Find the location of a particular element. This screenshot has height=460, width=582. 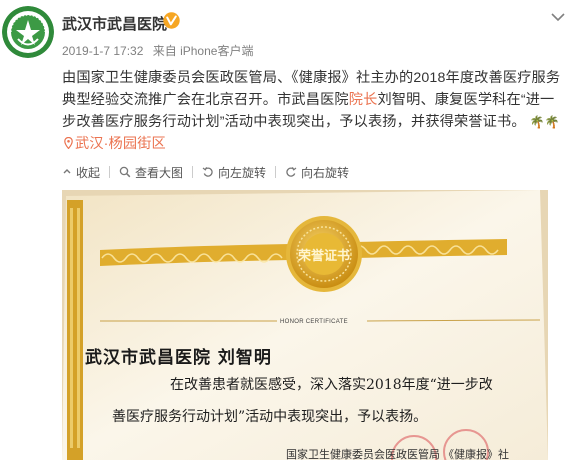

post-time: 2019-1-7 17:32 is located at coordinates (102, 51).